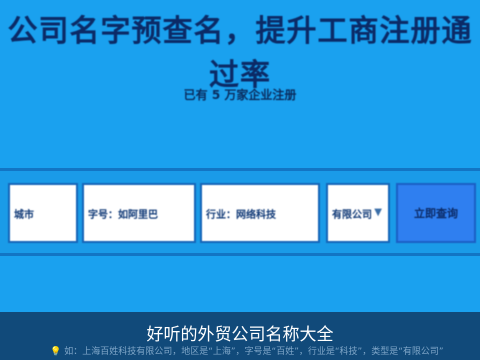 Image resolution: width=480 pixels, height=360 pixels. I want to click on chevron-down-icon: ▼, so click(378, 212).